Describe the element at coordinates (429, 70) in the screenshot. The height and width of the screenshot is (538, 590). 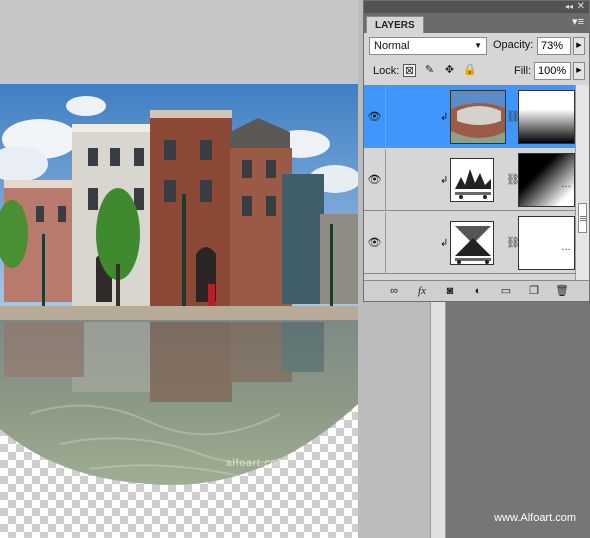
I see `lock-image-pixels-brush-icon: ✎` at that location.